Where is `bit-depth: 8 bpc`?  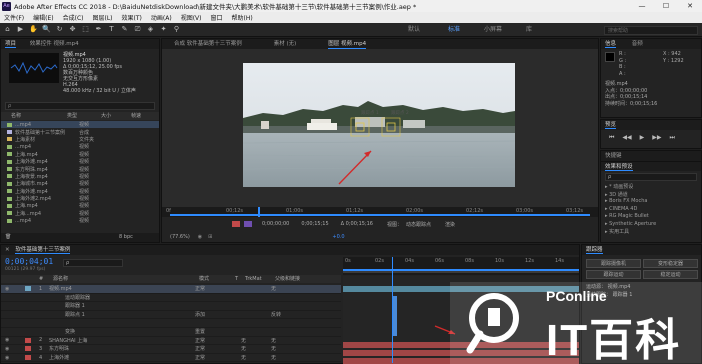
bit-depth: 8 bpc is located at coordinates (126, 237).